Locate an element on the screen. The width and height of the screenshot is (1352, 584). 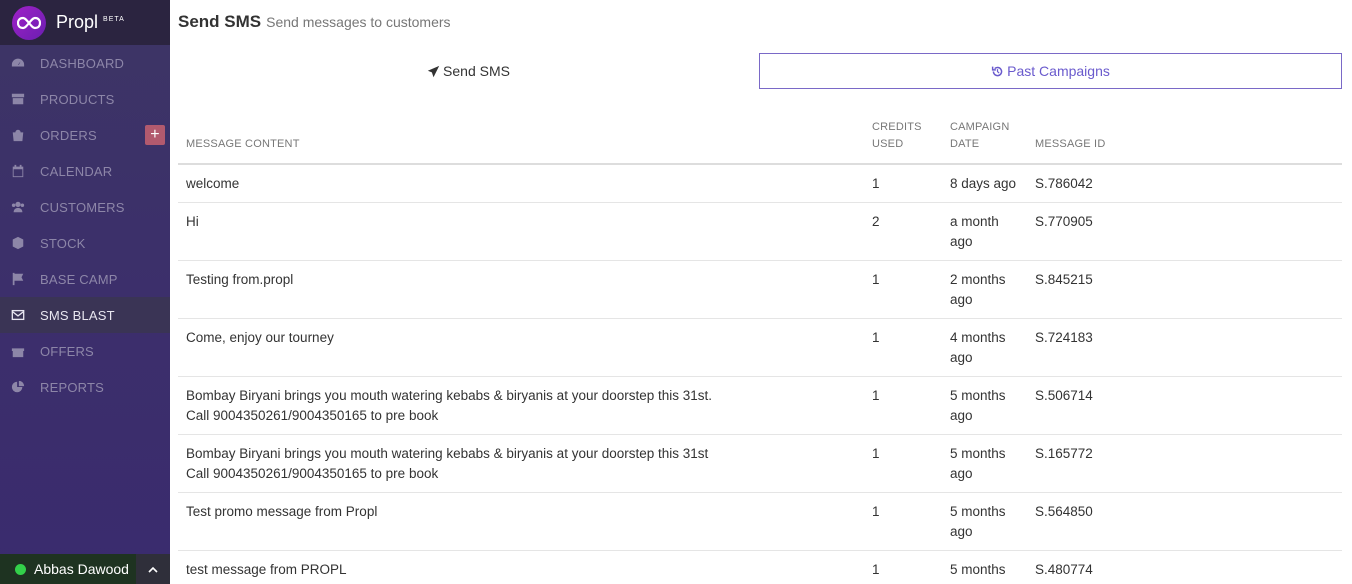
tab-send-sms: Send SMS is located at coordinates (468, 71).